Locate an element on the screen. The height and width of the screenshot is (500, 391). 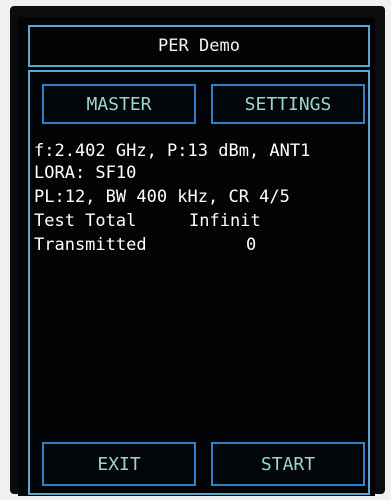
exit-button: EXIT is located at coordinates (119, 464).